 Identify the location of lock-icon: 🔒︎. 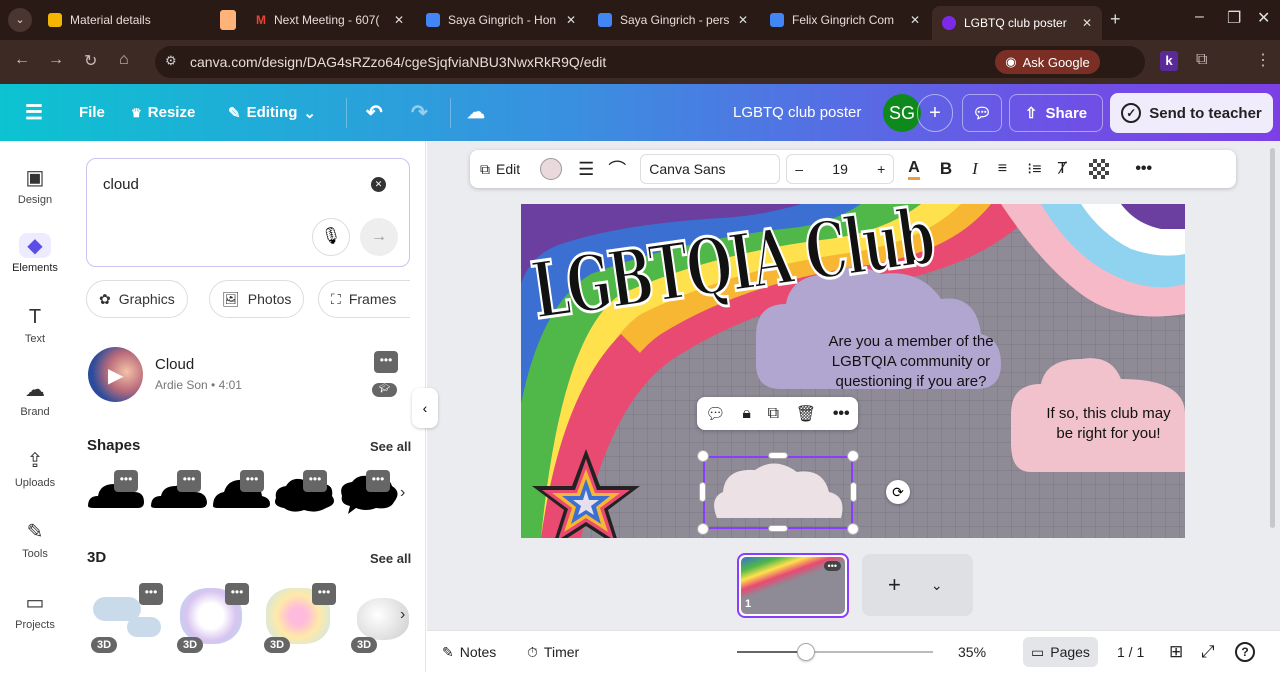
(746, 414).